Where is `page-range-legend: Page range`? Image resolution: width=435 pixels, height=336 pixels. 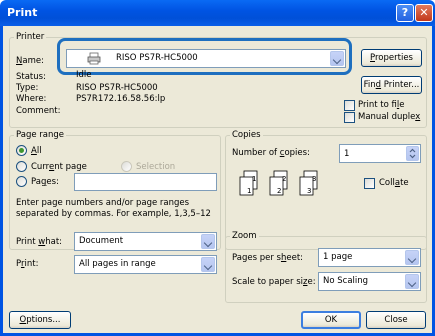 page-range-legend: Page range is located at coordinates (40, 135).